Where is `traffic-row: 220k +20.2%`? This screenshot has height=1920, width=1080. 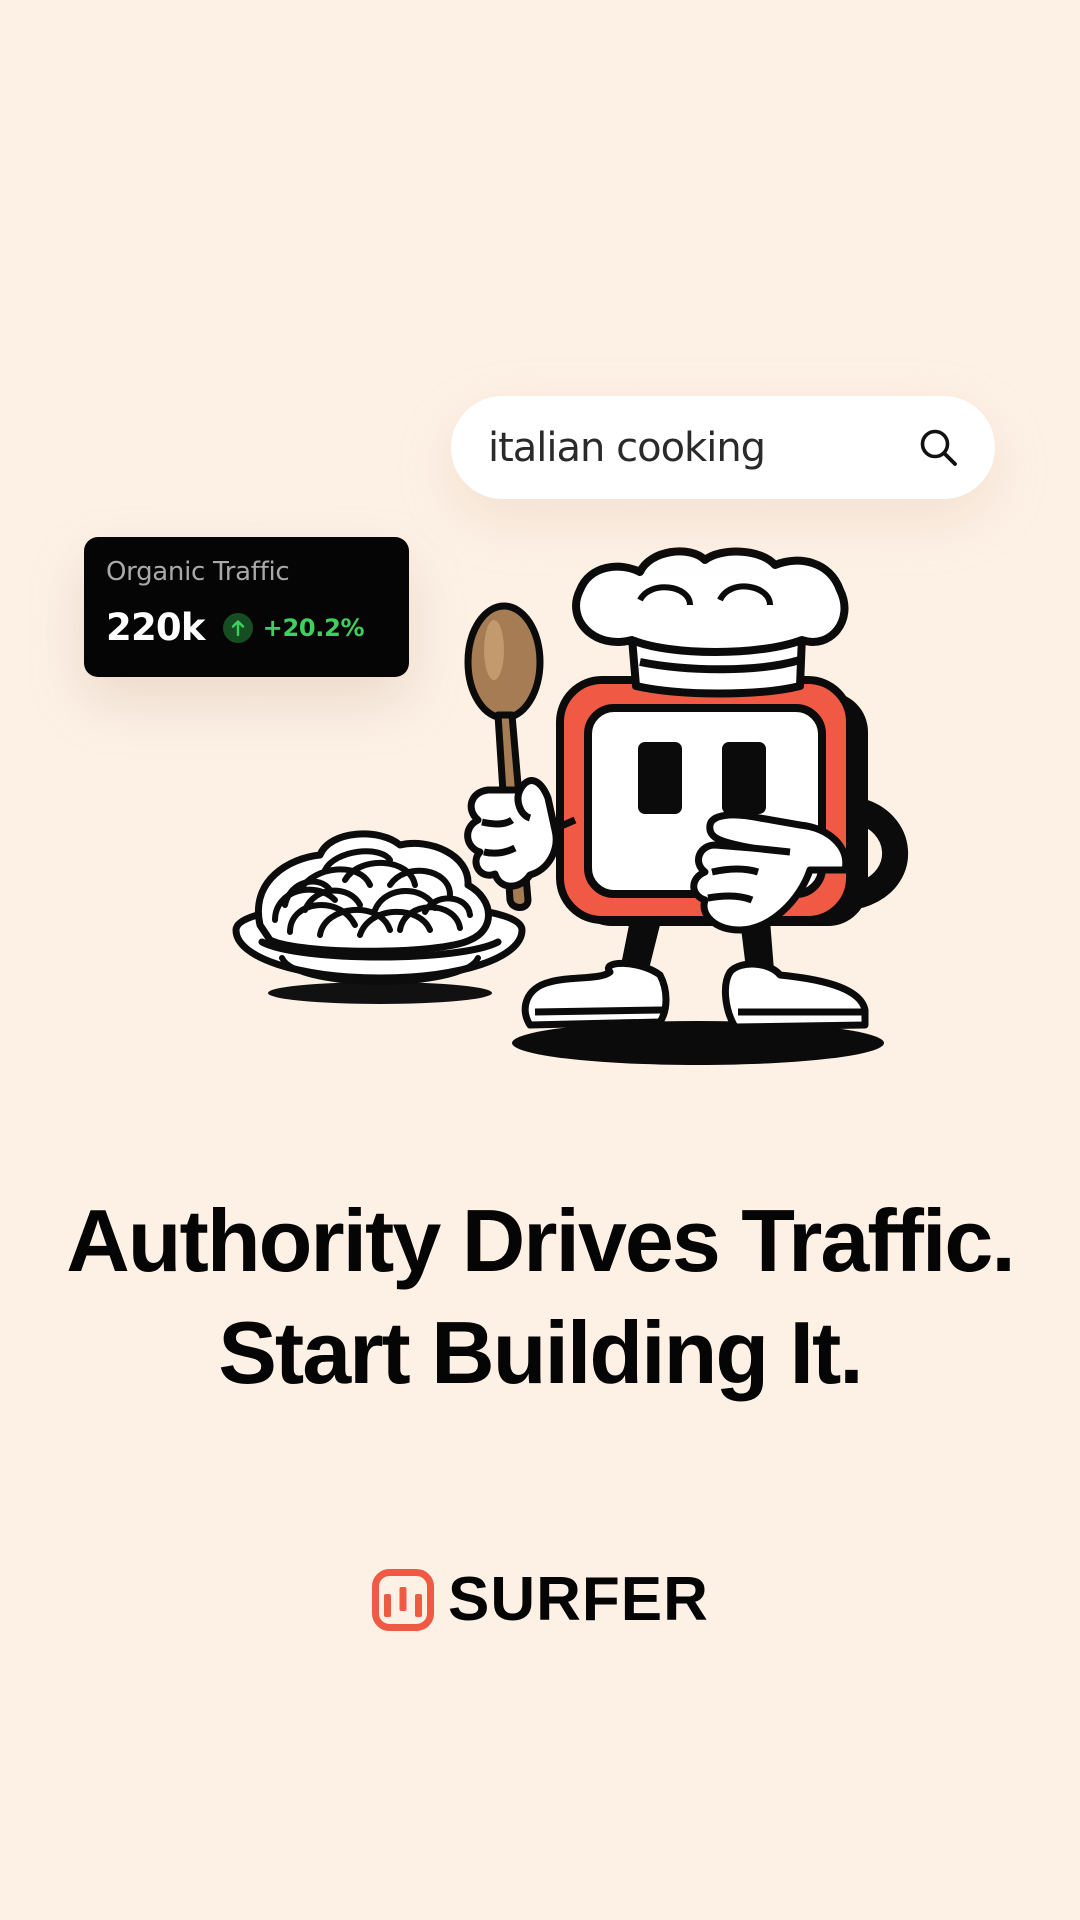
traffic-row: 220k +20.2% is located at coordinates (246, 627).